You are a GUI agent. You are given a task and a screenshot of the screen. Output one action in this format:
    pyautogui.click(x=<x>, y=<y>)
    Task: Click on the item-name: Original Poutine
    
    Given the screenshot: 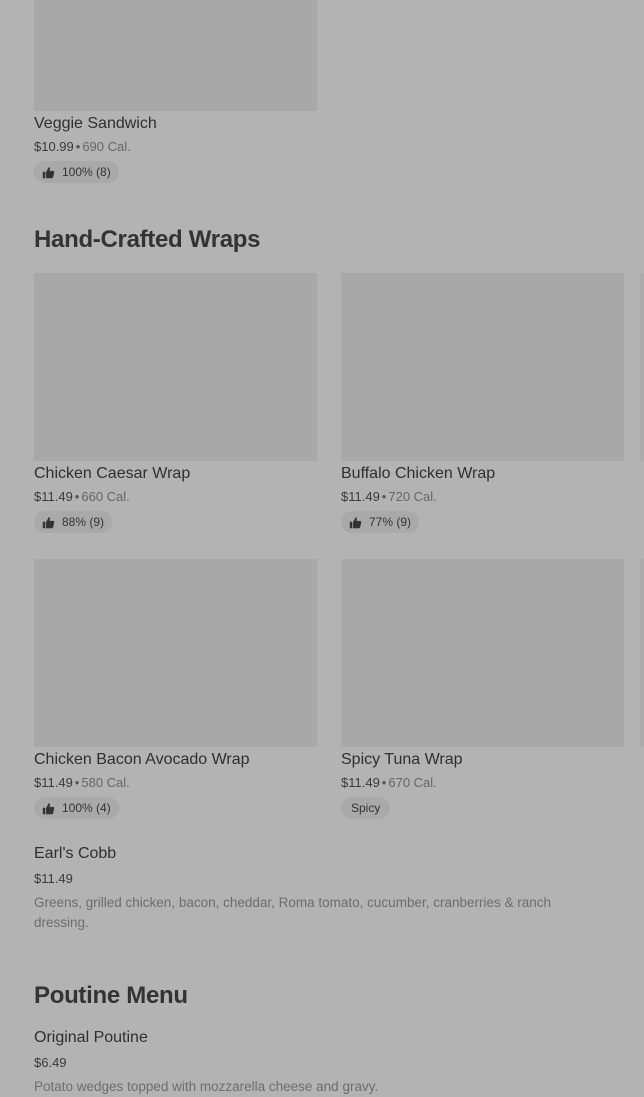 What is the action you would take?
    pyautogui.click(x=91, y=1038)
    